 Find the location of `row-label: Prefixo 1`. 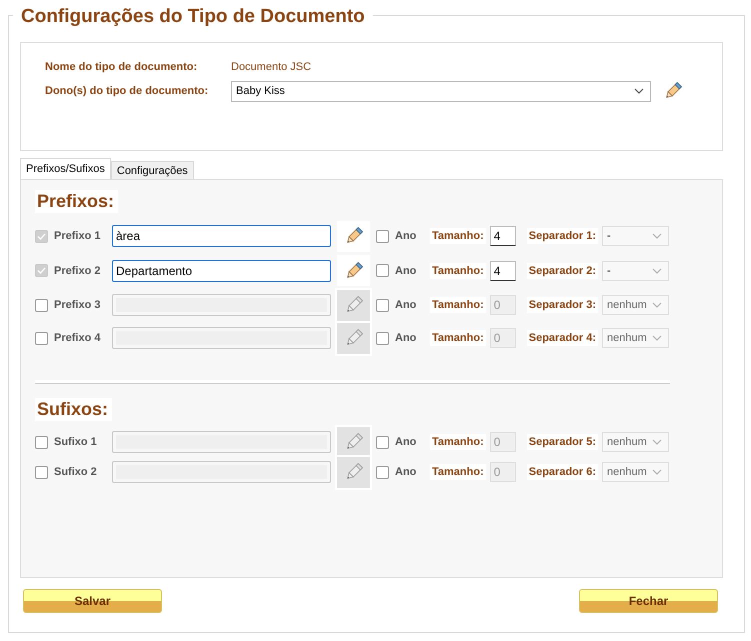

row-label: Prefixo 1 is located at coordinates (78, 236).